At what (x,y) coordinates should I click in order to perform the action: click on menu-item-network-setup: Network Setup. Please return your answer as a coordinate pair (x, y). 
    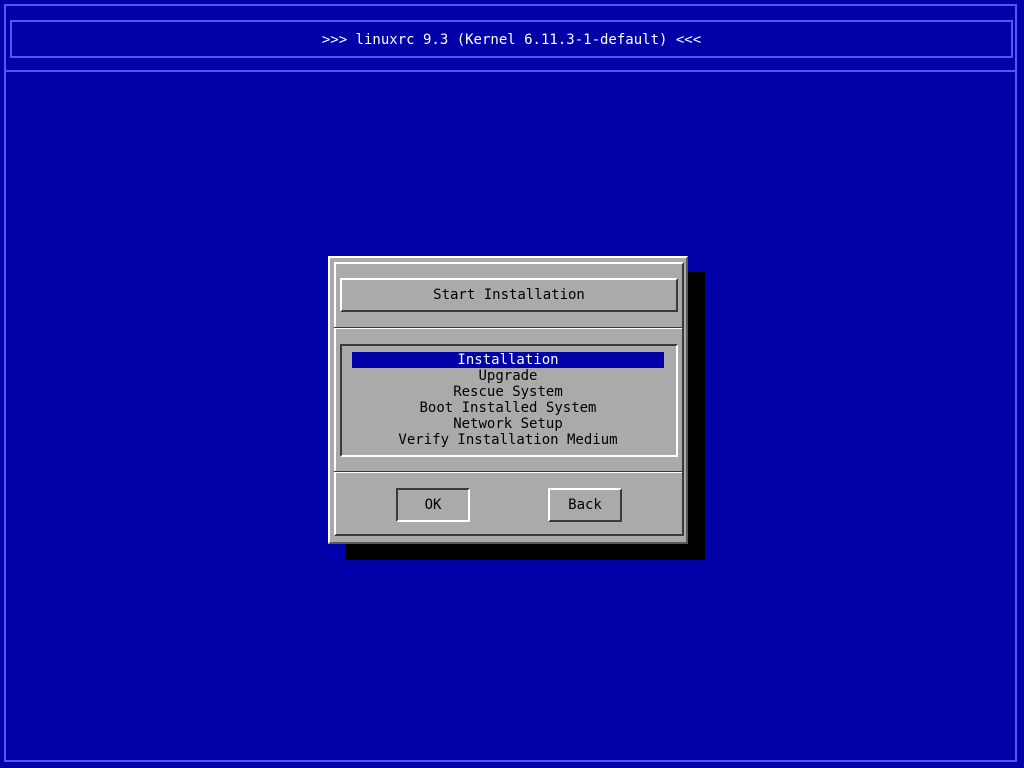
    Looking at the image, I should click on (508, 424).